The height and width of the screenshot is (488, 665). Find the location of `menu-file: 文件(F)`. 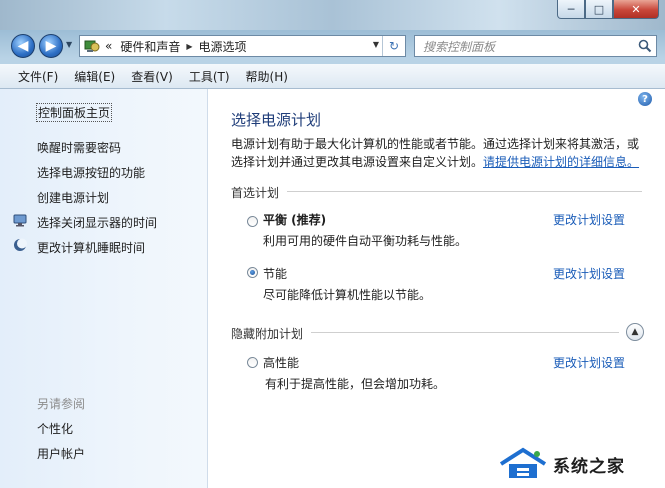

menu-file: 文件(F) is located at coordinates (38, 76).